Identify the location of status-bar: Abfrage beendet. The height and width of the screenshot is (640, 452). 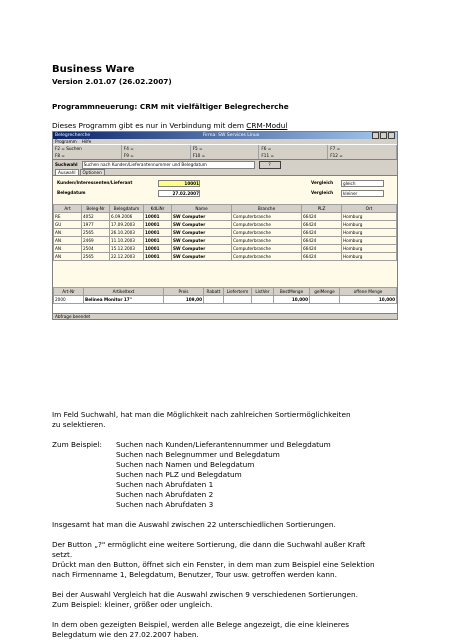
(225, 316).